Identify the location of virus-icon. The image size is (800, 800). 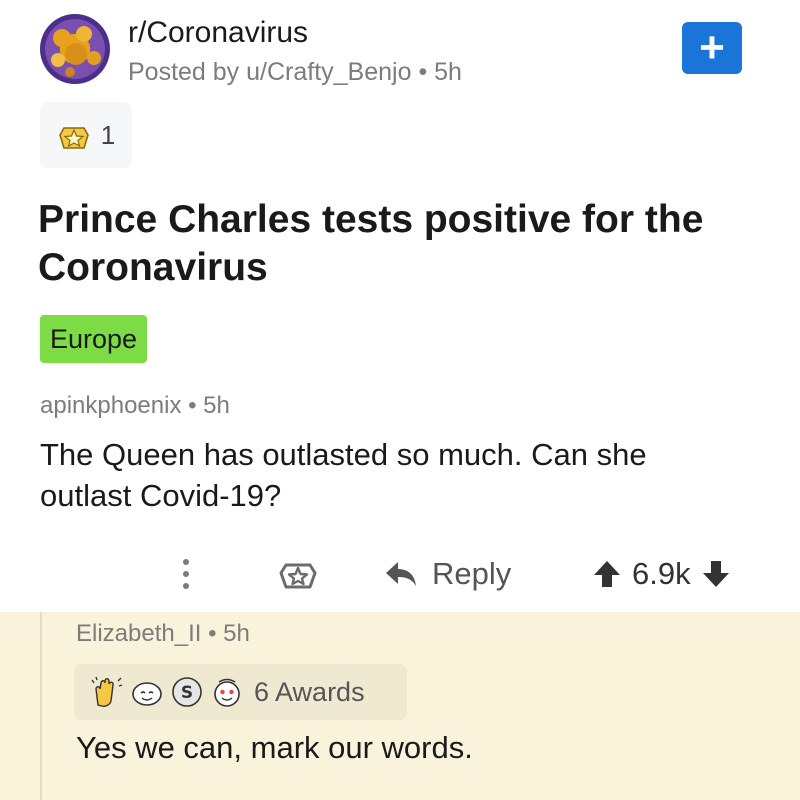
(76, 51).